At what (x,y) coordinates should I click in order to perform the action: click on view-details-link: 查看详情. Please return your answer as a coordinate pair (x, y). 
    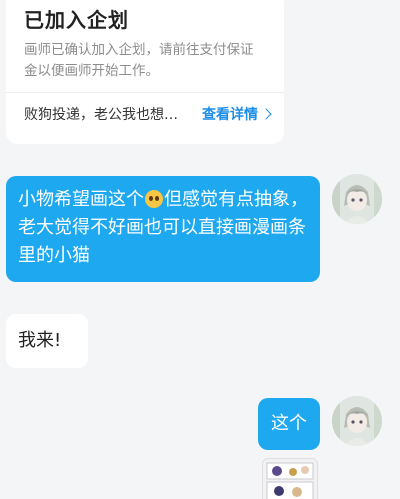
    Looking at the image, I should click on (237, 114).